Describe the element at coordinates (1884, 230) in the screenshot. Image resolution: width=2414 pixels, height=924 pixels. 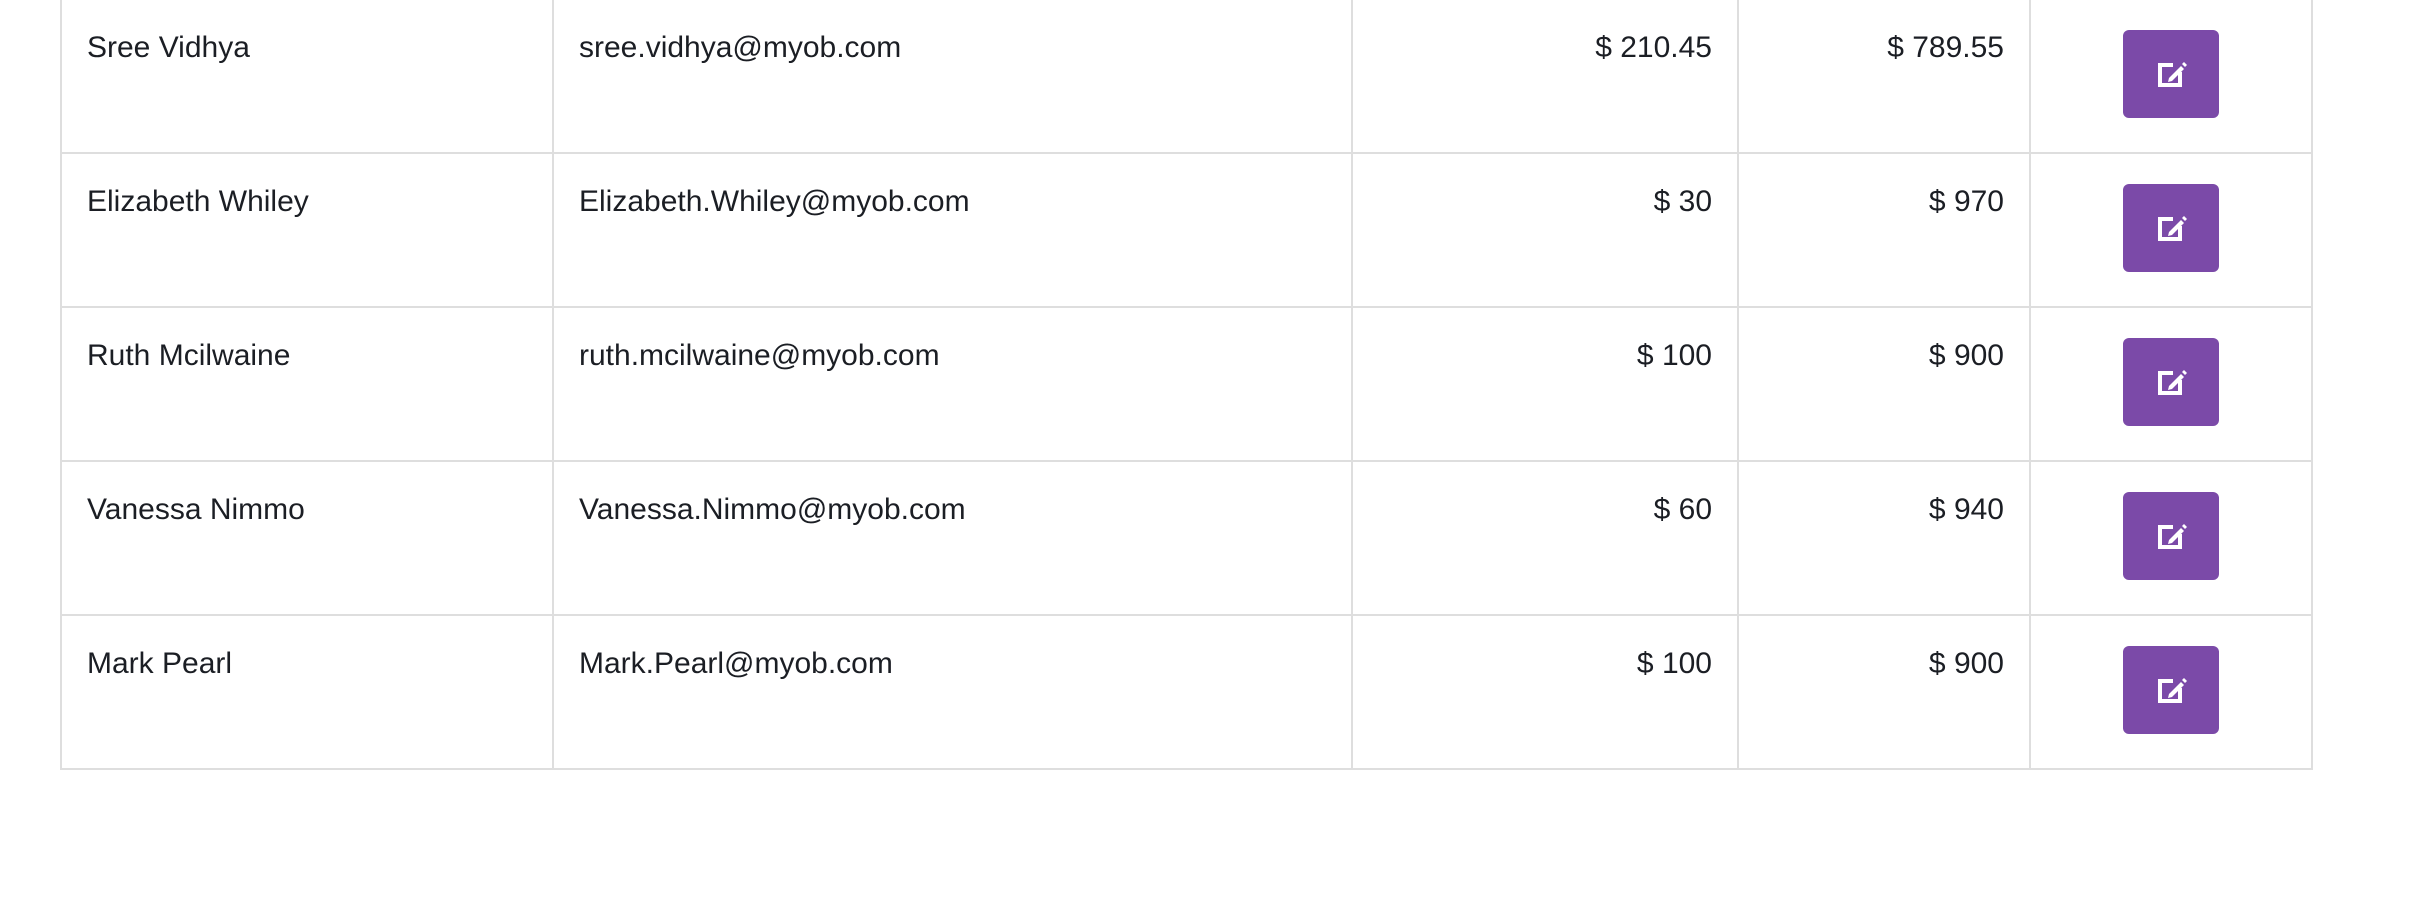
I see `remaining-amount-cell: $ 970` at that location.